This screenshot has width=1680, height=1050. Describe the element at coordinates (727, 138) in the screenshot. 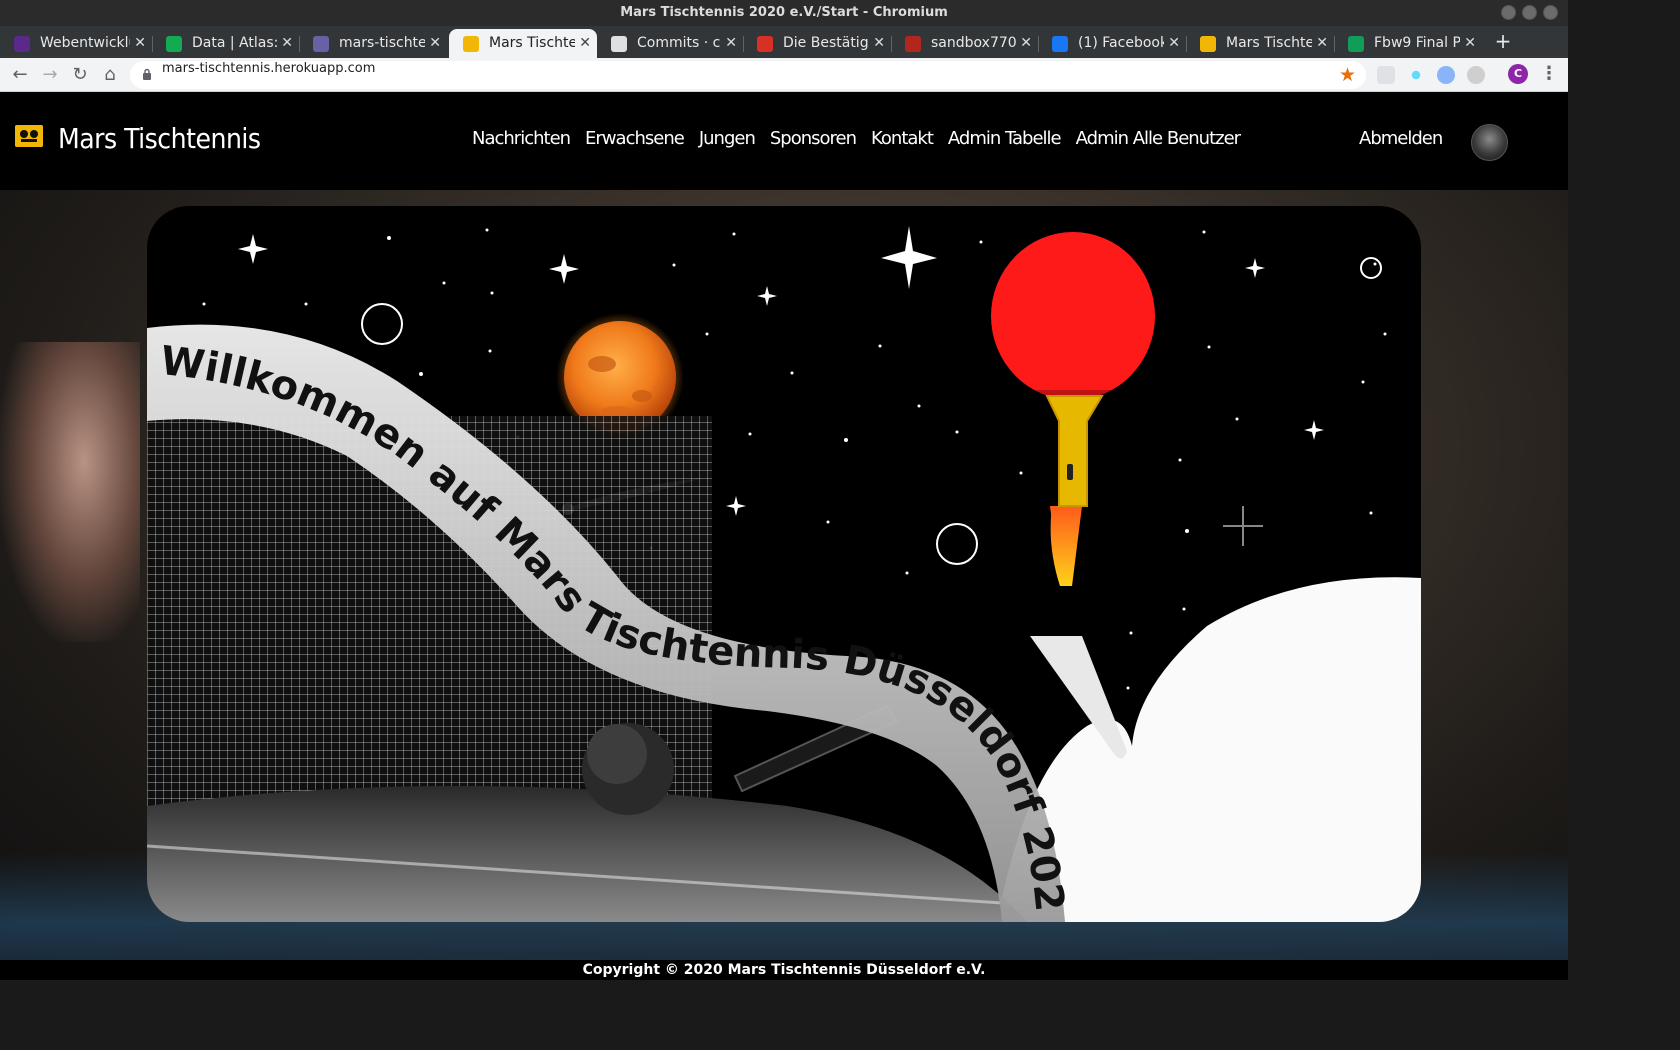

I see `nav-jungen: Jungen` at that location.